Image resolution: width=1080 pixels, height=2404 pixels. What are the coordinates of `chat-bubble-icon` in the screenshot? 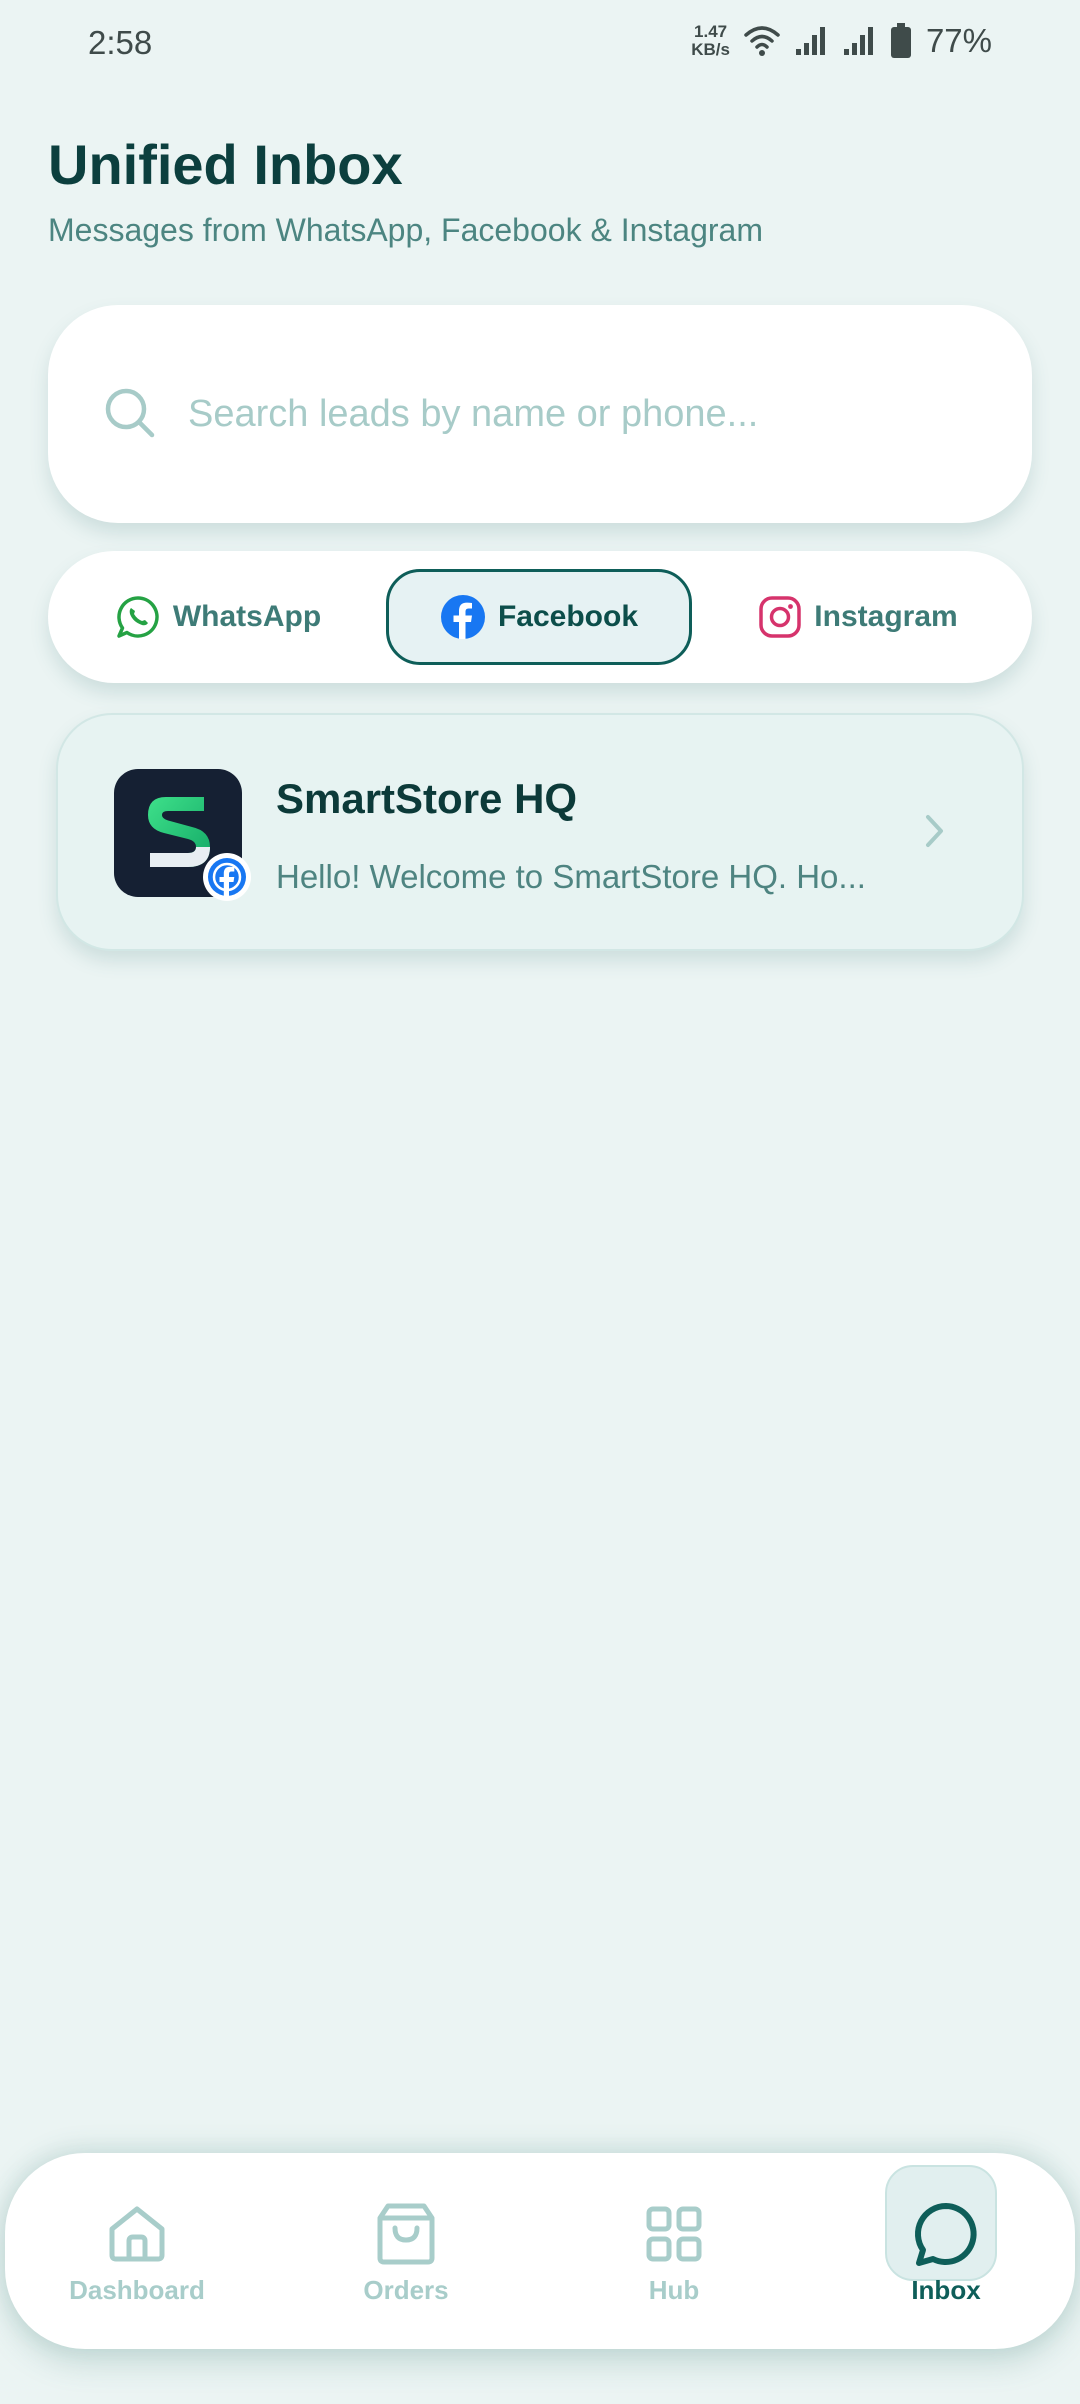 It's located at (945, 2234).